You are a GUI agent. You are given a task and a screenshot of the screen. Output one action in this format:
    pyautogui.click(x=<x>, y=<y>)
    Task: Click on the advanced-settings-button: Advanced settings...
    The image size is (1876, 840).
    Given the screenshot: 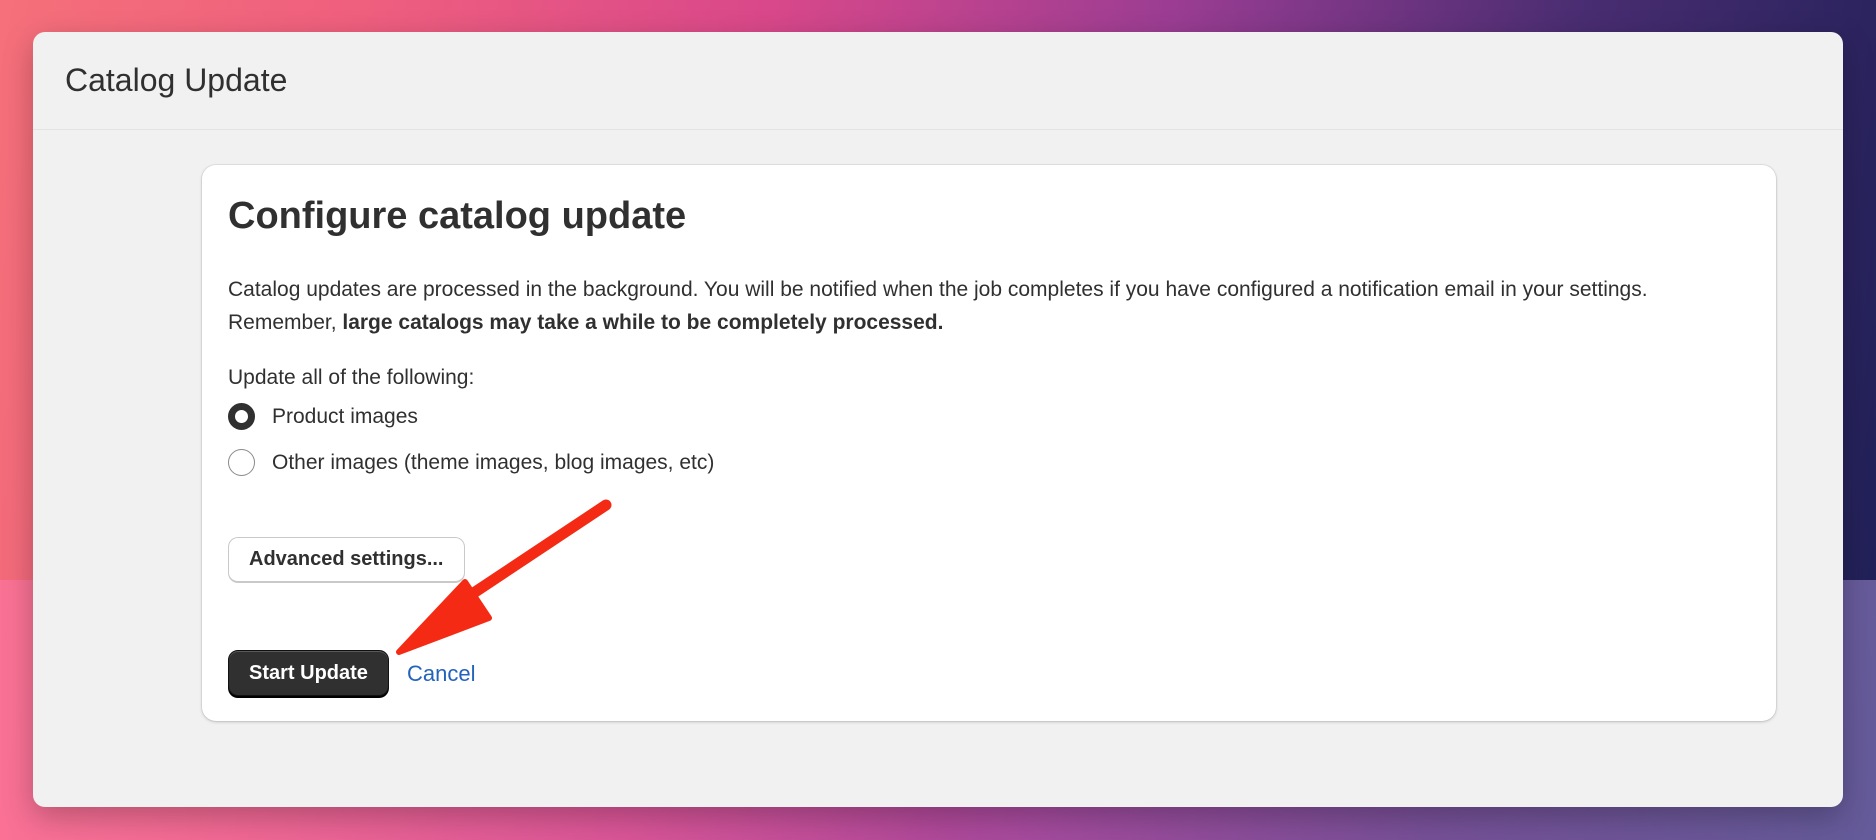 What is the action you would take?
    pyautogui.click(x=346, y=560)
    